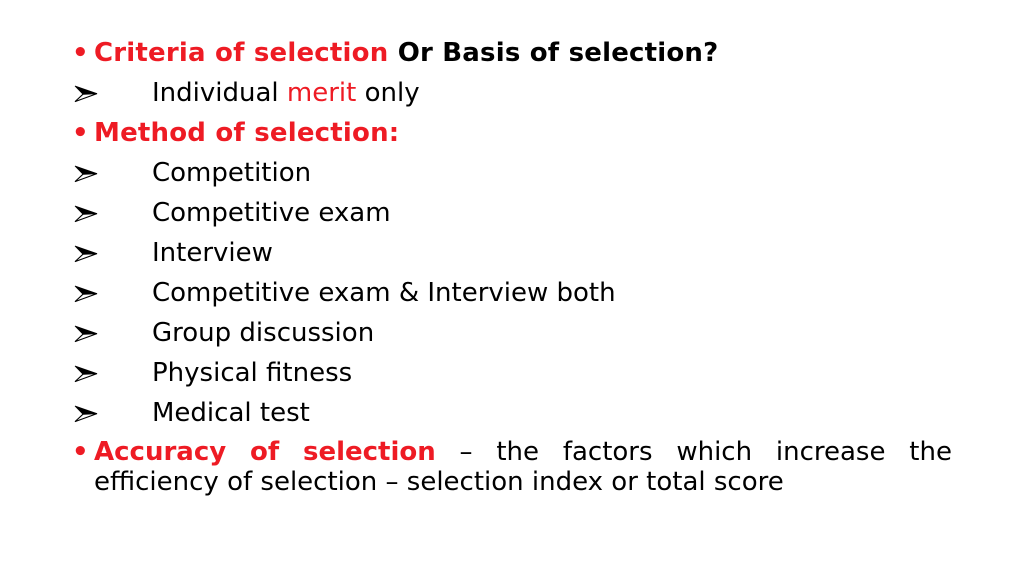 This screenshot has width=1024, height=576. I want to click on individual-suffix: only, so click(392, 93).